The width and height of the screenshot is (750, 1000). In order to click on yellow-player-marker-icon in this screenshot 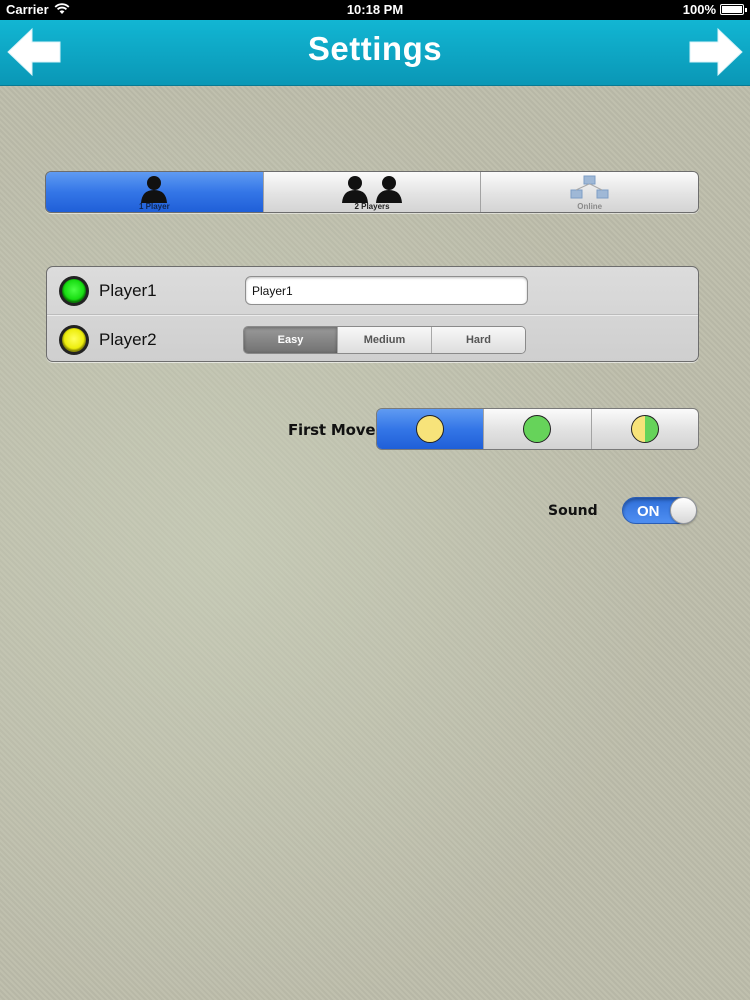, I will do `click(74, 340)`.